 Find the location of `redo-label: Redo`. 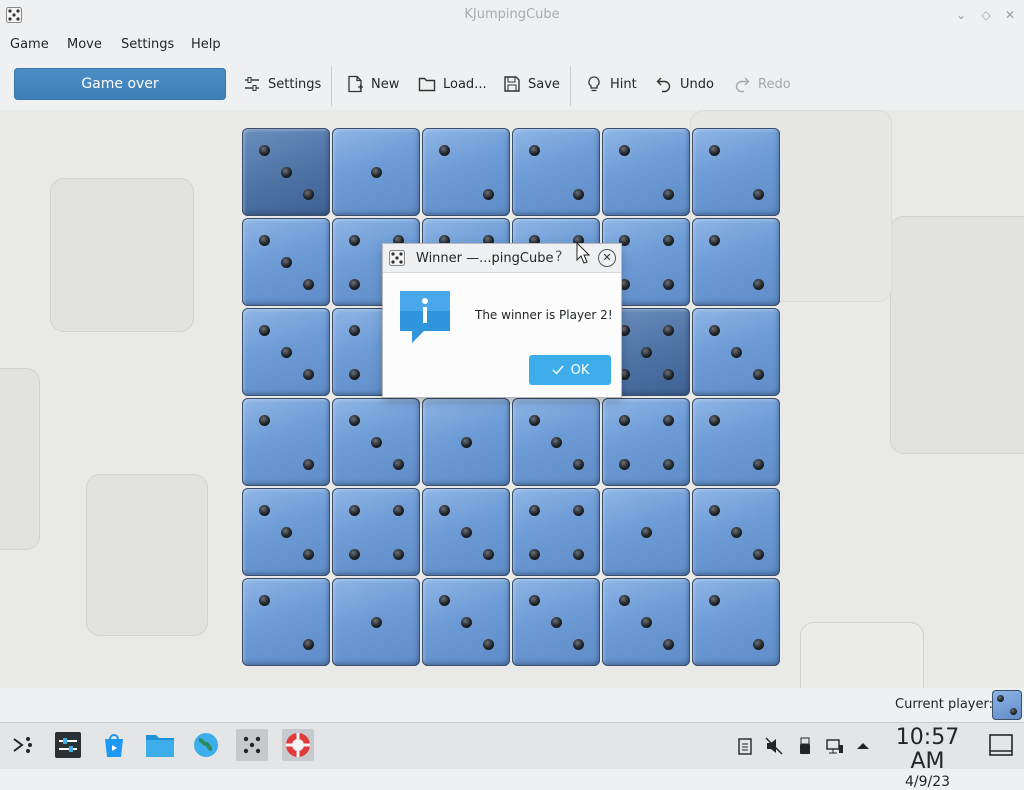

redo-label: Redo is located at coordinates (774, 84).